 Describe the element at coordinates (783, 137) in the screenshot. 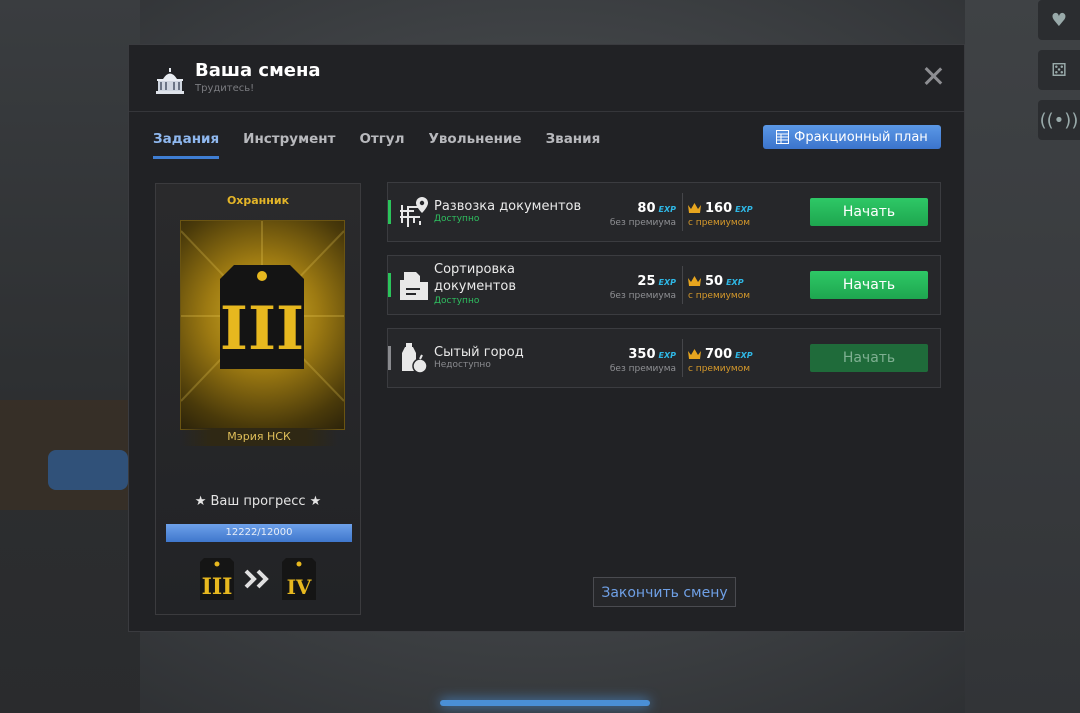

I see `spreadsheet-icon` at that location.